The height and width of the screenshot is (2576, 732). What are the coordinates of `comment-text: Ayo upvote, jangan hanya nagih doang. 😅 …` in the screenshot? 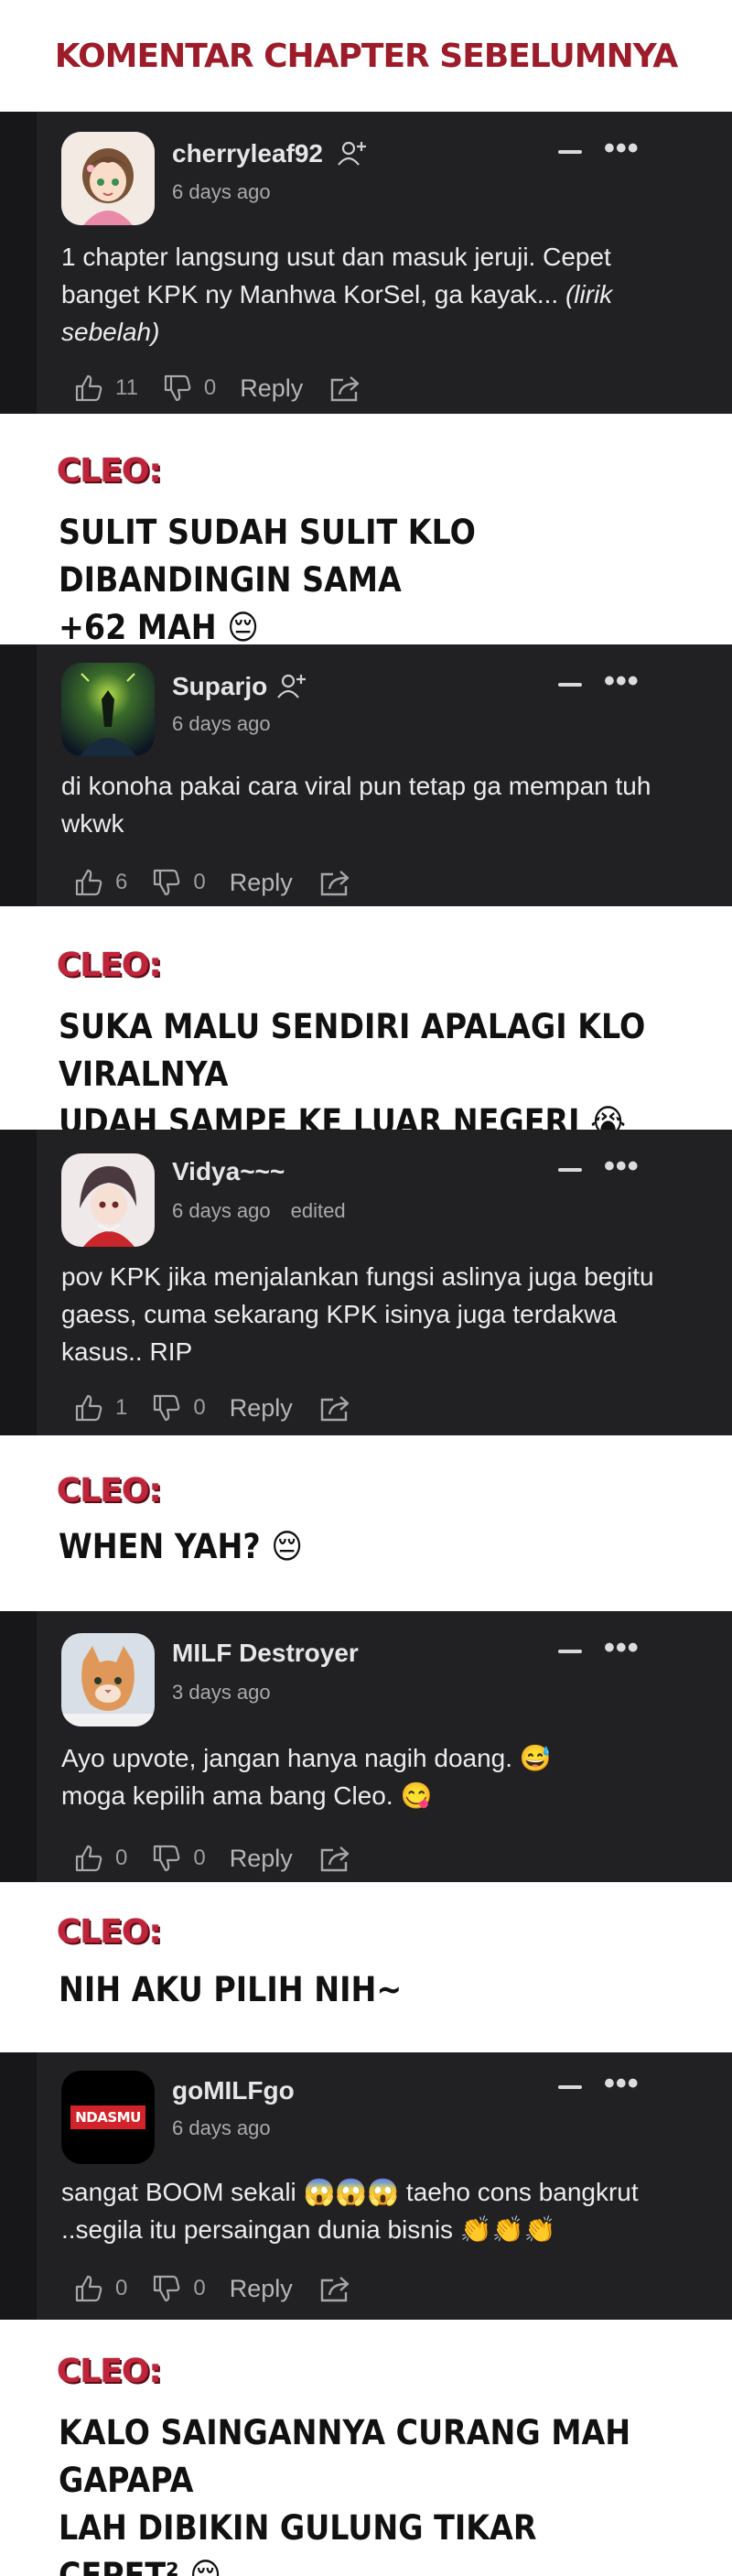 It's located at (307, 1777).